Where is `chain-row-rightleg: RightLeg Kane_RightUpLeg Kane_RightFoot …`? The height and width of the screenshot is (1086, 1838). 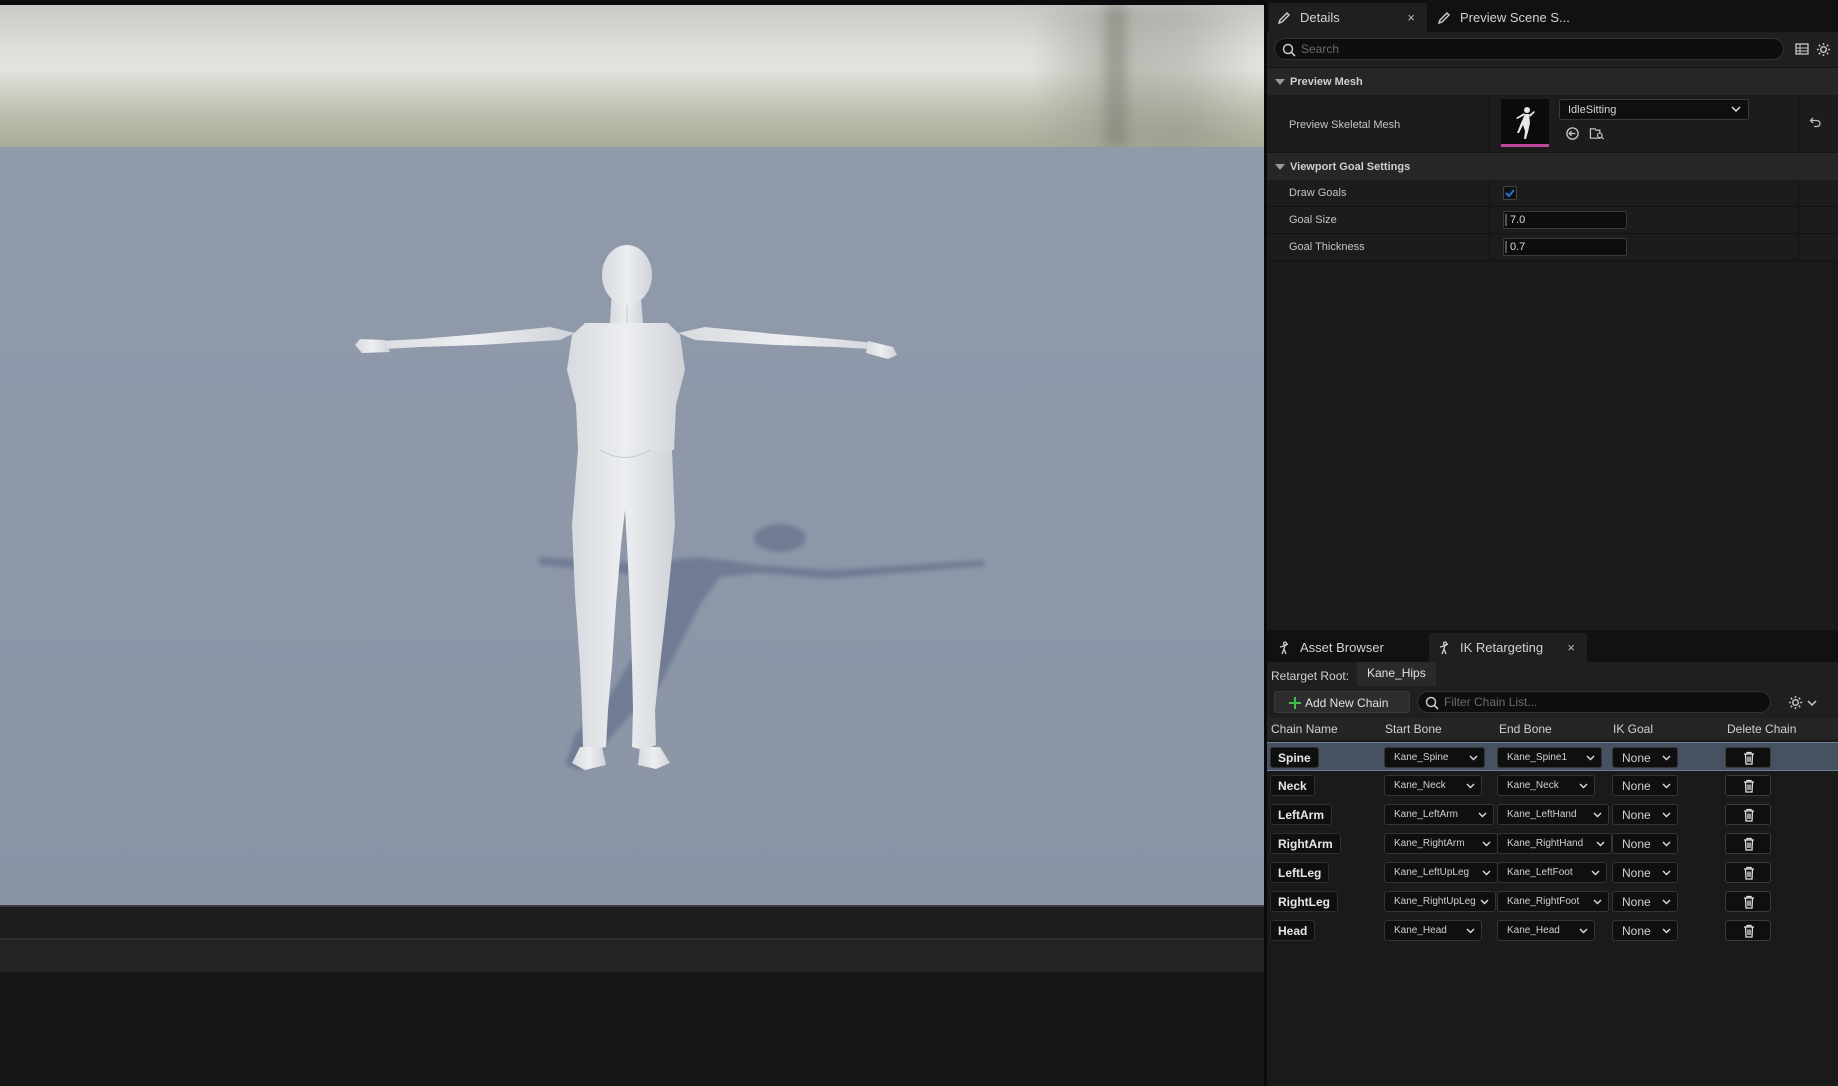
chain-row-rightleg: RightLeg Kane_RightUpLeg Kane_RightFoot … is located at coordinates (1552, 901).